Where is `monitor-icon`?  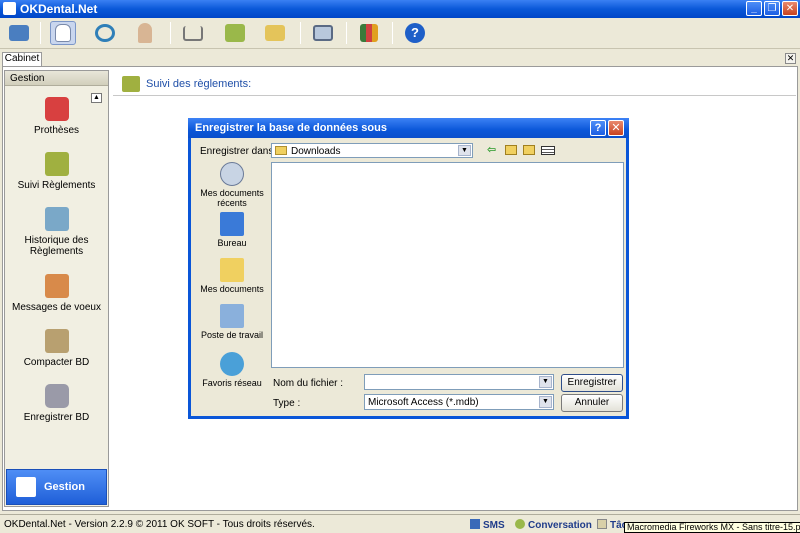
monitor-icon is located at coordinates (323, 33).